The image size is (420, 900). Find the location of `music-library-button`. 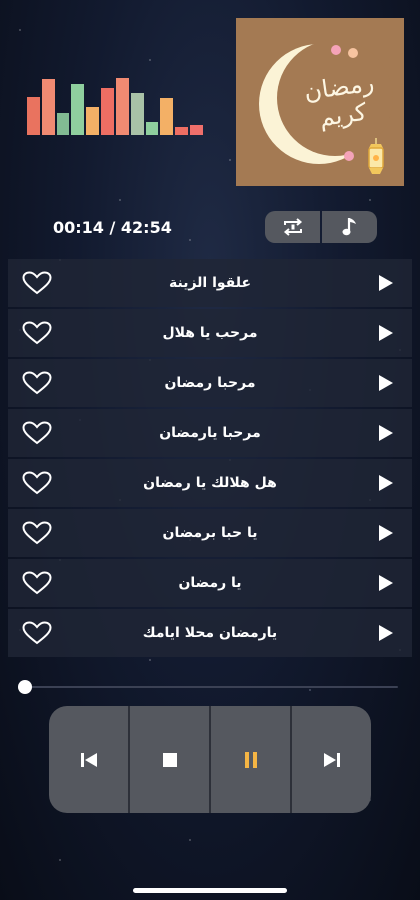

music-library-button is located at coordinates (349, 227).